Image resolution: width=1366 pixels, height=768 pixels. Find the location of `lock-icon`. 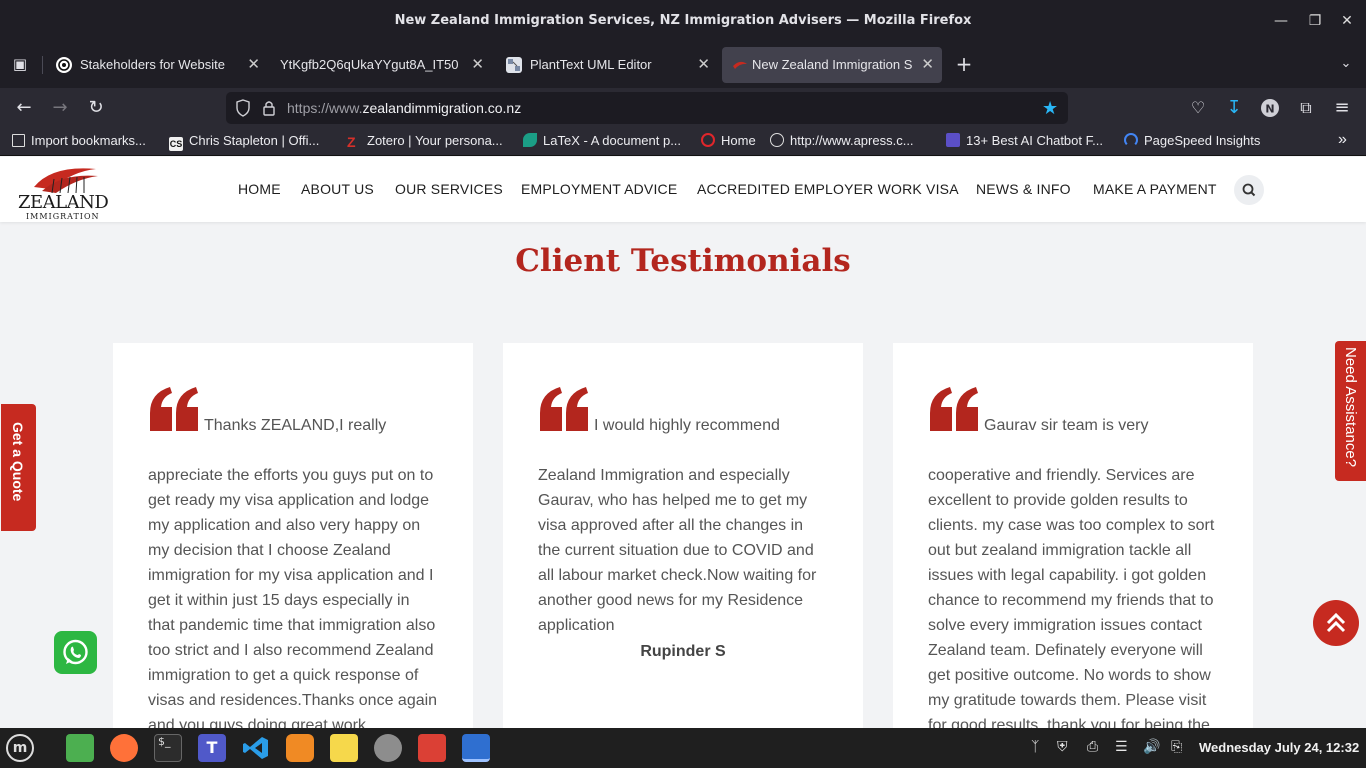

lock-icon is located at coordinates (269, 110).